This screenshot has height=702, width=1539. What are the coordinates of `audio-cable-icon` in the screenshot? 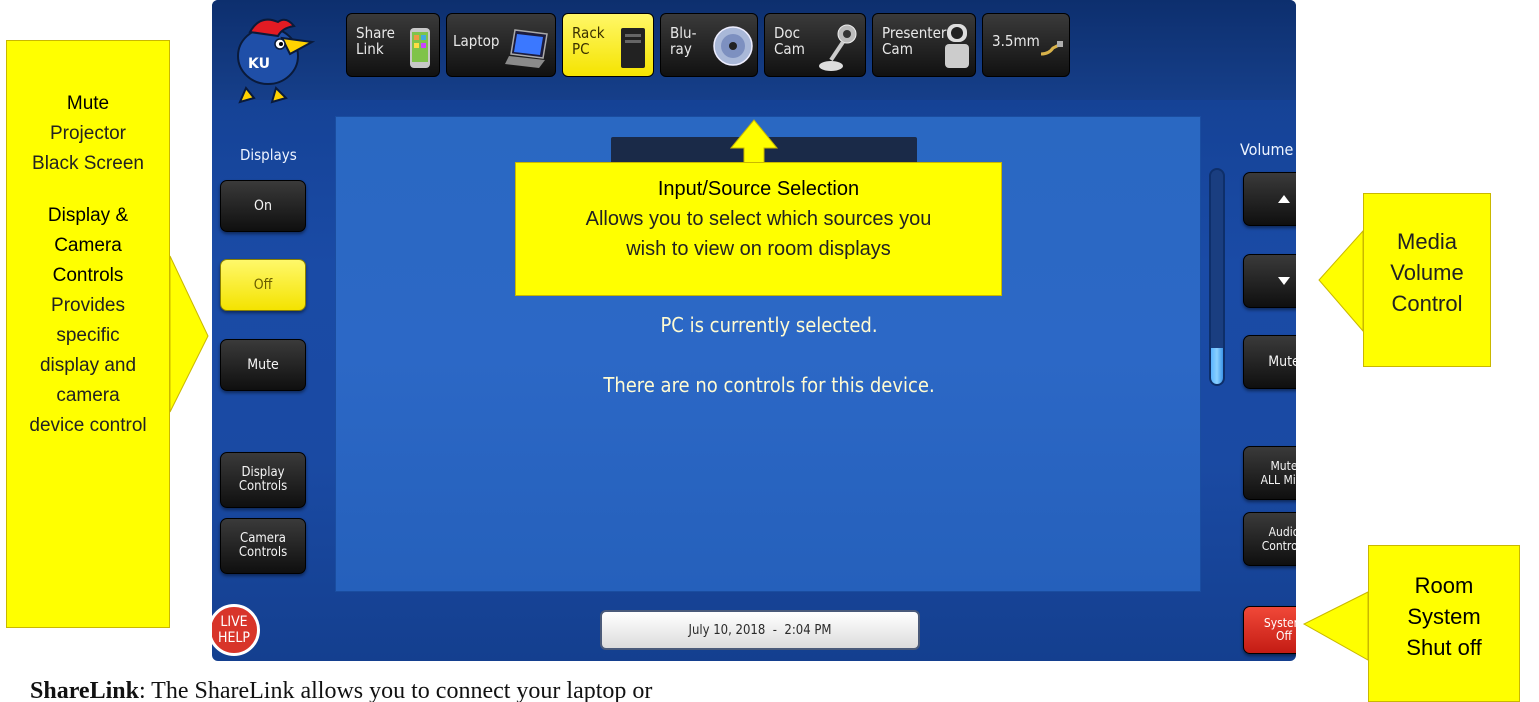 It's located at (1051, 48).